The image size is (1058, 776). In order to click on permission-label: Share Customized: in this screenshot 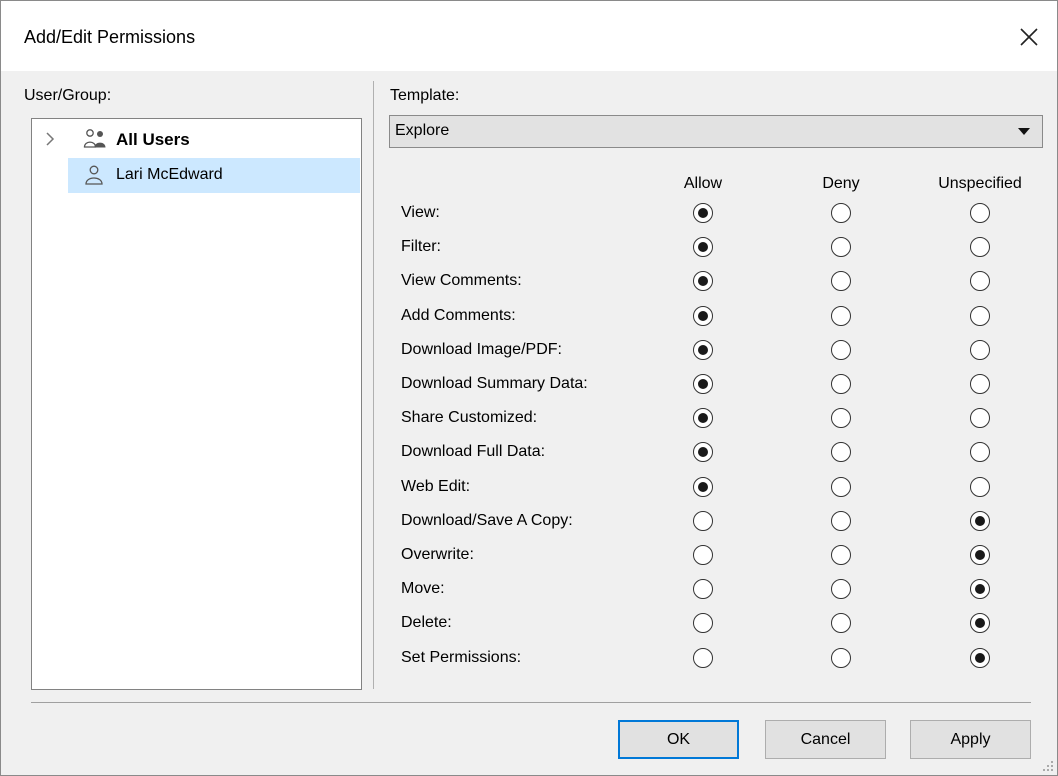, I will do `click(469, 417)`.